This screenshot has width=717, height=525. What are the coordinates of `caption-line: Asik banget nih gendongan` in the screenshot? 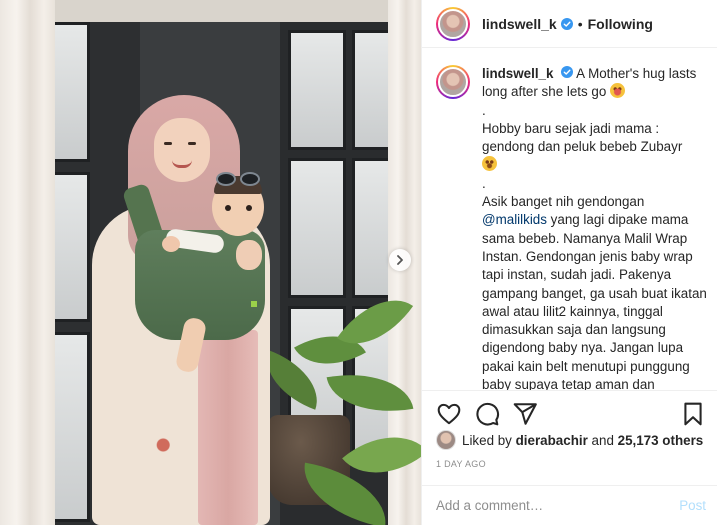 It's located at (563, 202).